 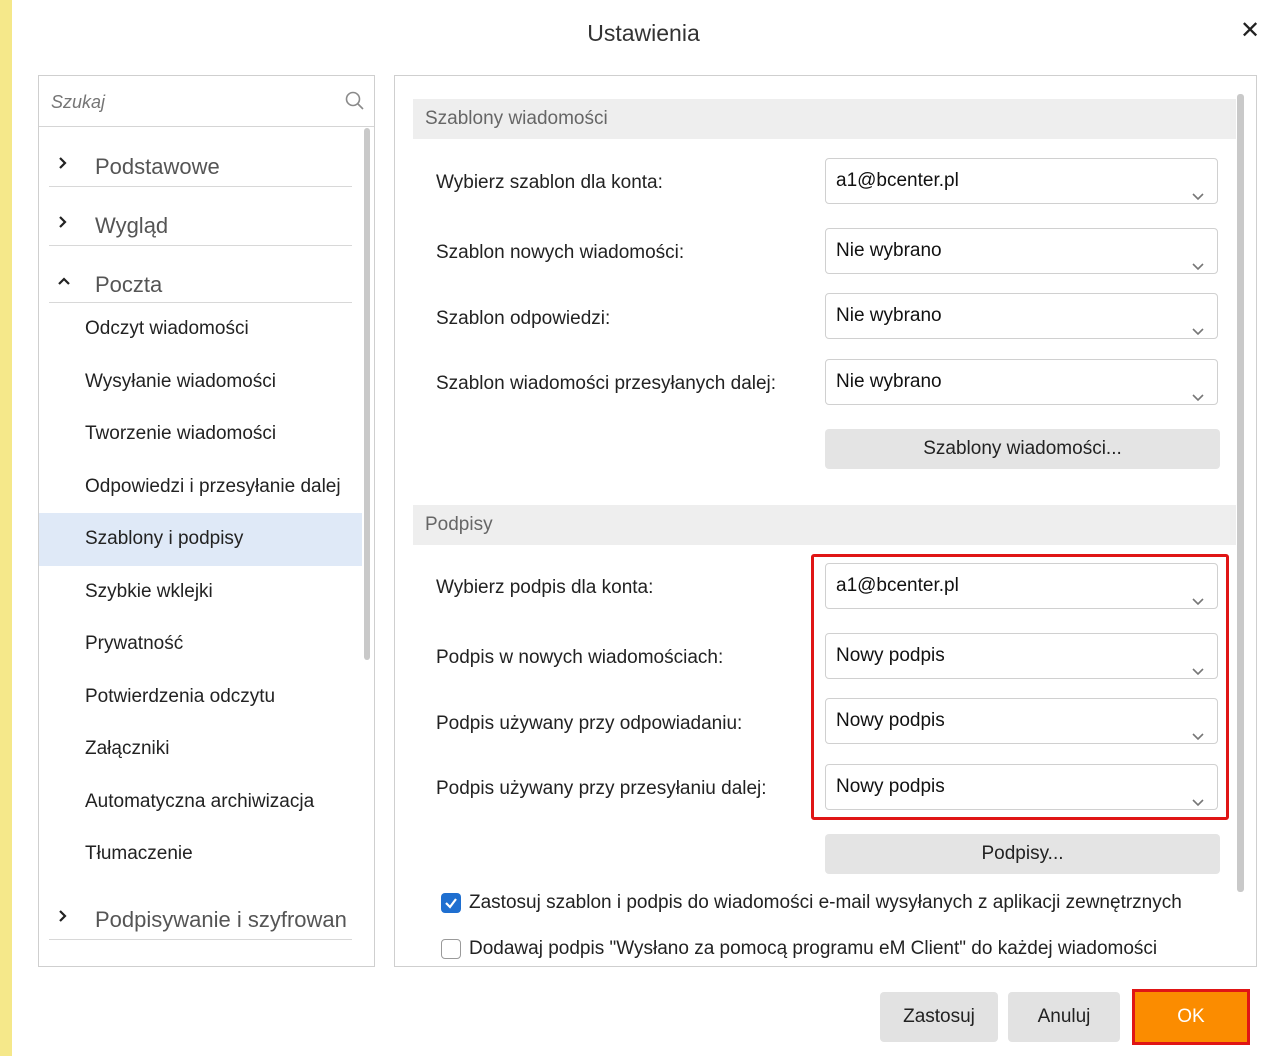 I want to click on template-account-label: Wybierz szablon dla konta:, so click(x=549, y=182).